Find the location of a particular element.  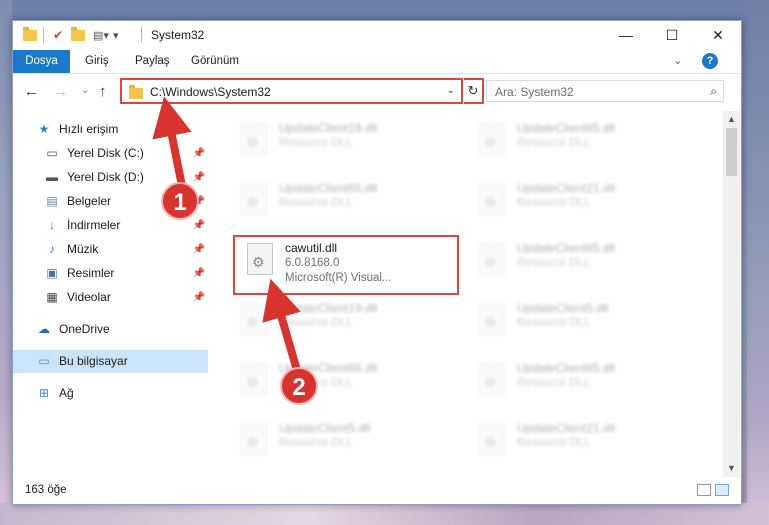

status-bar: 163 öğe is located at coordinates (377, 491).